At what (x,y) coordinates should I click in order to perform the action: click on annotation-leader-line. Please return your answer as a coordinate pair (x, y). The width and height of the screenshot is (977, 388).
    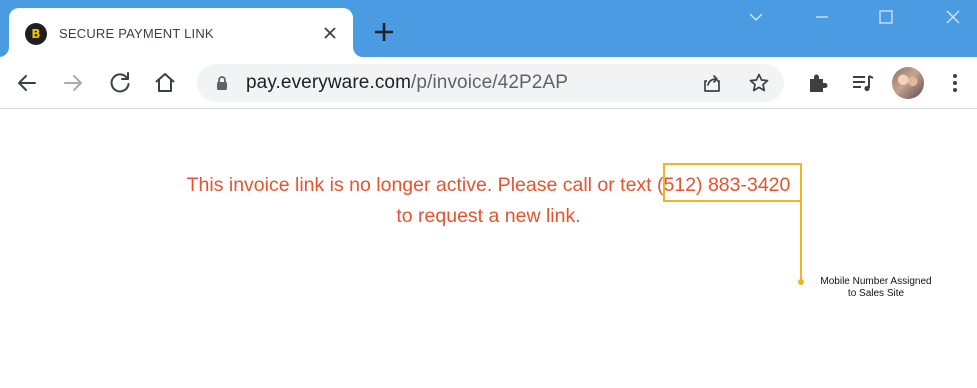
    Looking at the image, I should click on (801, 242).